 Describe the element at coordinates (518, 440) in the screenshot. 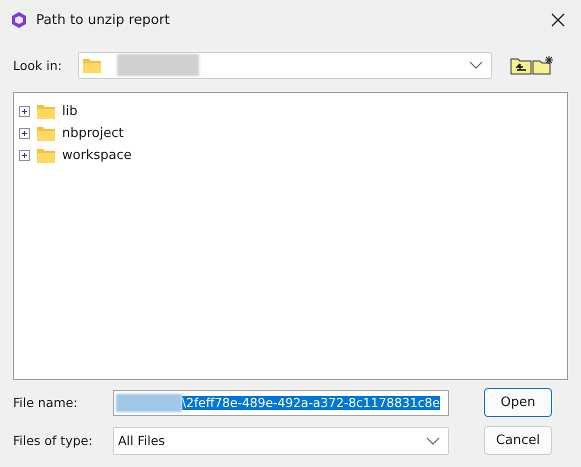

I see `cancel-button: Cancel` at that location.